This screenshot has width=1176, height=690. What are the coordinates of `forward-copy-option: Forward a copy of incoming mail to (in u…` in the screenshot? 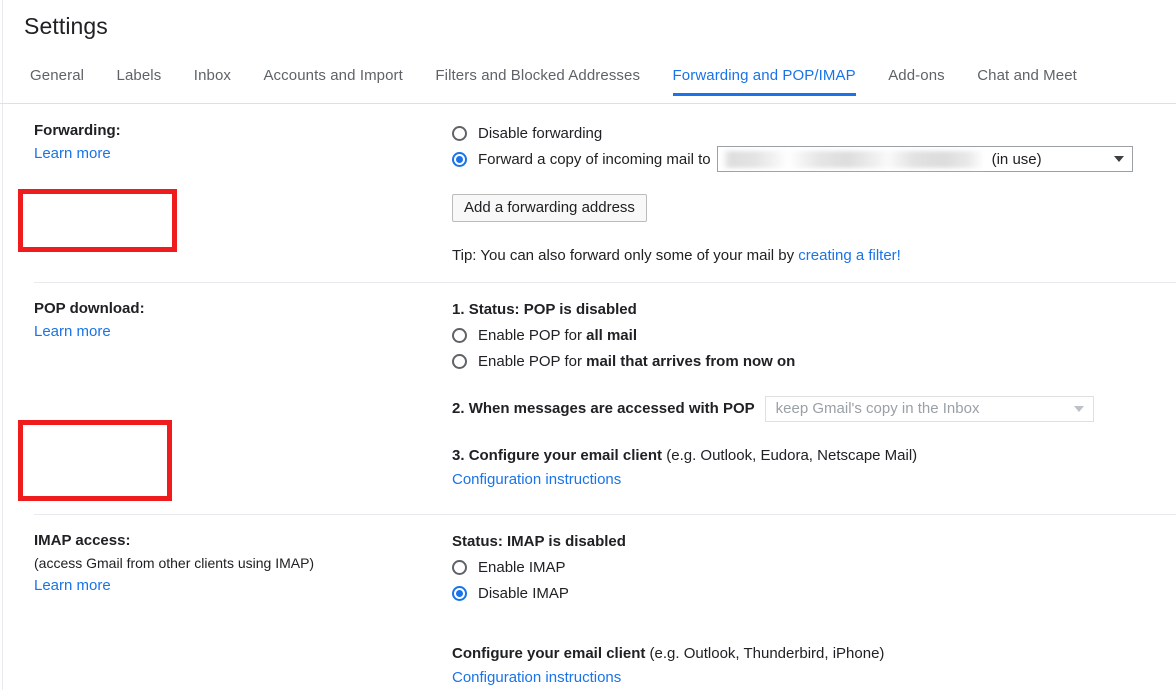 It's located at (814, 159).